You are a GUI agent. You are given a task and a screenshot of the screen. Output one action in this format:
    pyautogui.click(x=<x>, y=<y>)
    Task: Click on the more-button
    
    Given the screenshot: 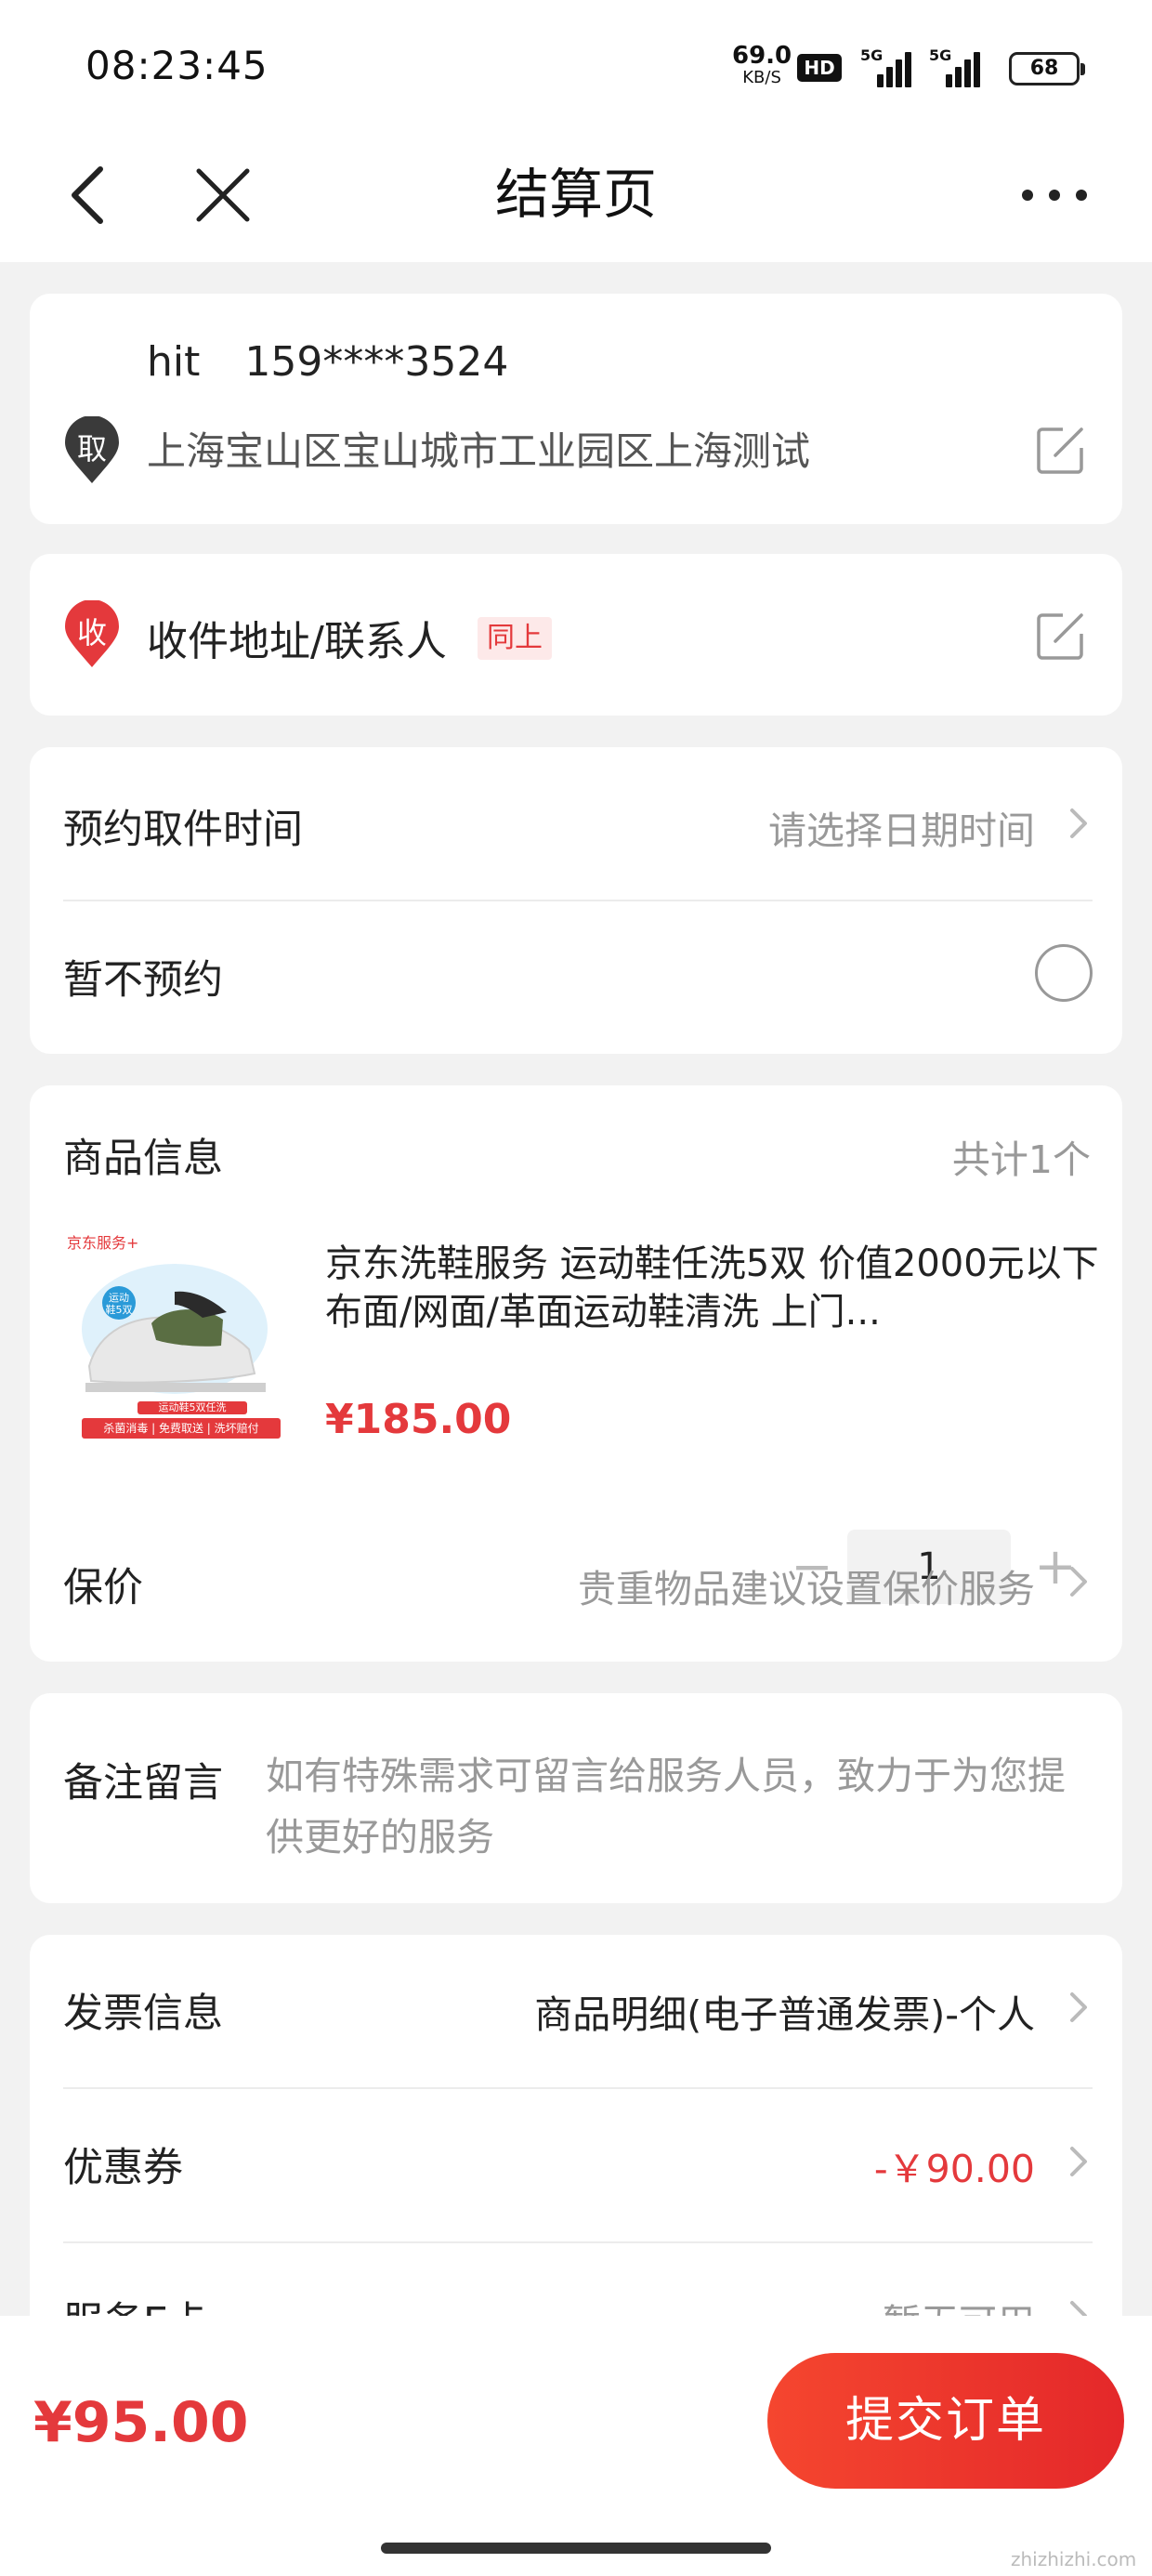 What is the action you would take?
    pyautogui.click(x=1054, y=195)
    